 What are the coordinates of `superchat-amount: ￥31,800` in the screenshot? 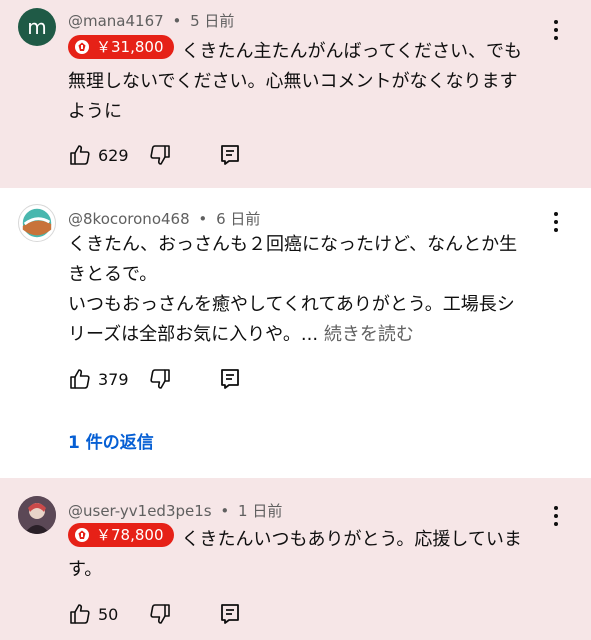 It's located at (130, 47).